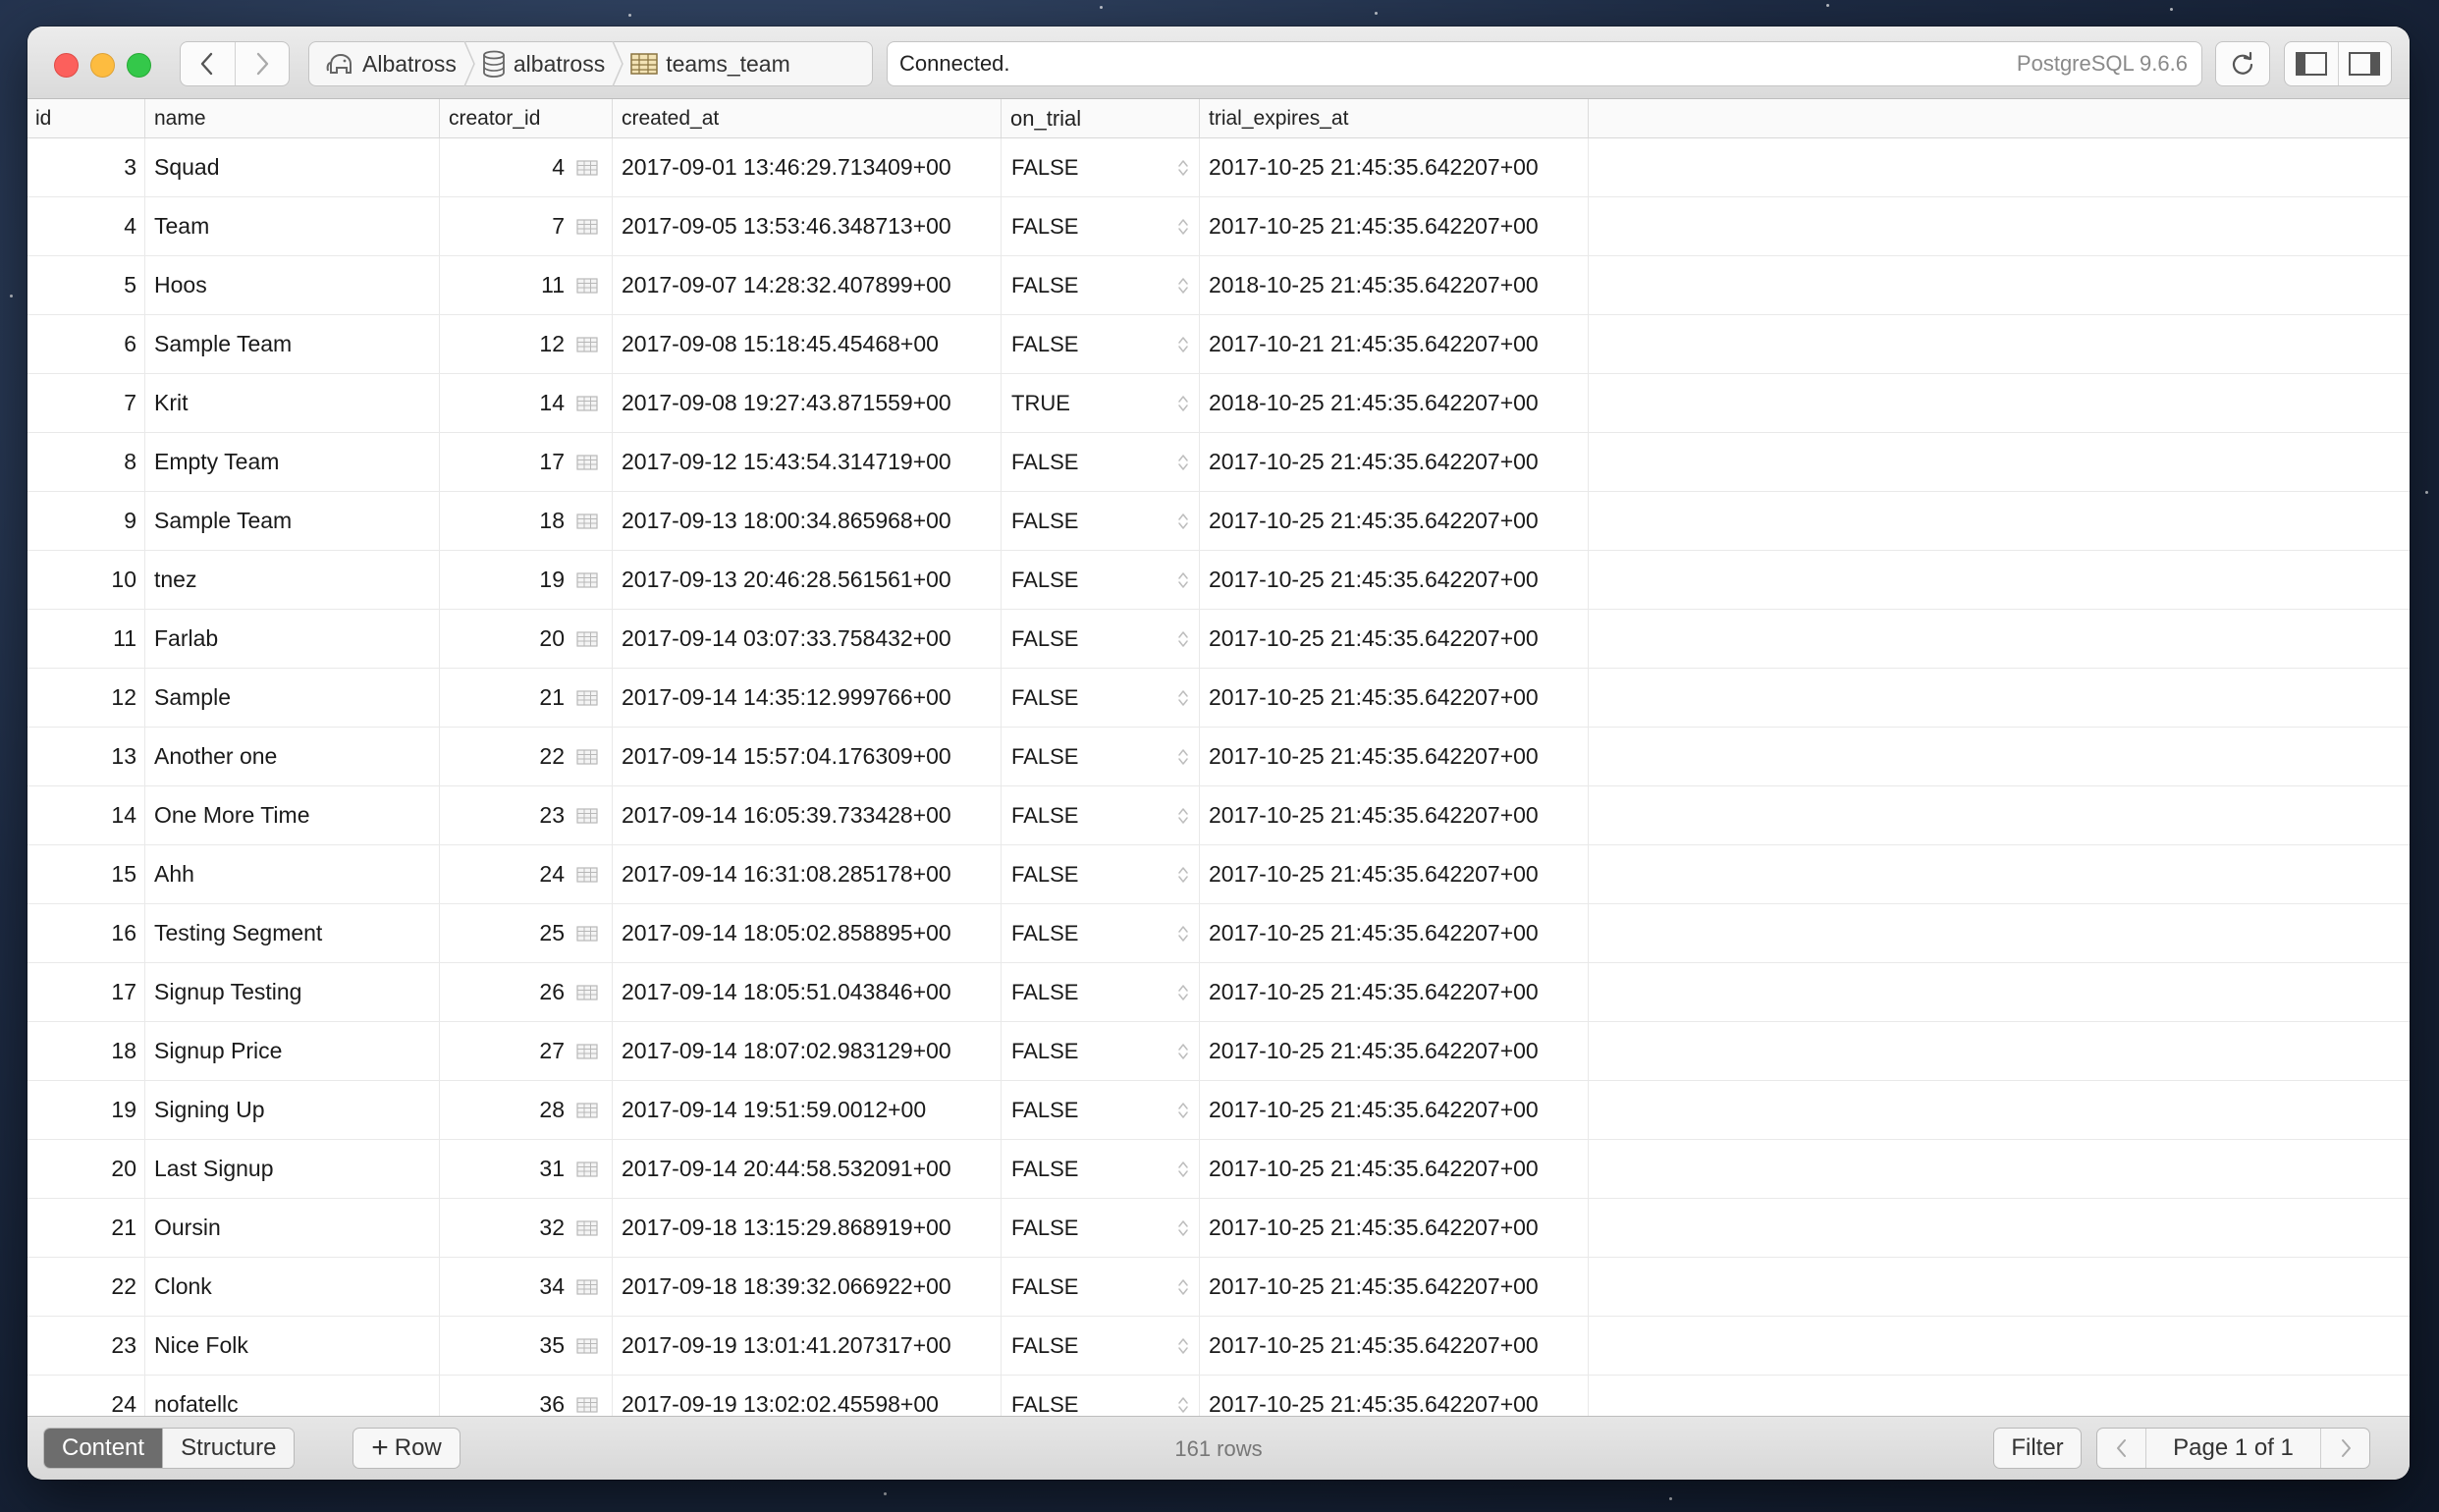 This screenshot has height=1512, width=2439. What do you see at coordinates (526, 285) in the screenshot?
I see `cell-creator-id: 11` at bounding box center [526, 285].